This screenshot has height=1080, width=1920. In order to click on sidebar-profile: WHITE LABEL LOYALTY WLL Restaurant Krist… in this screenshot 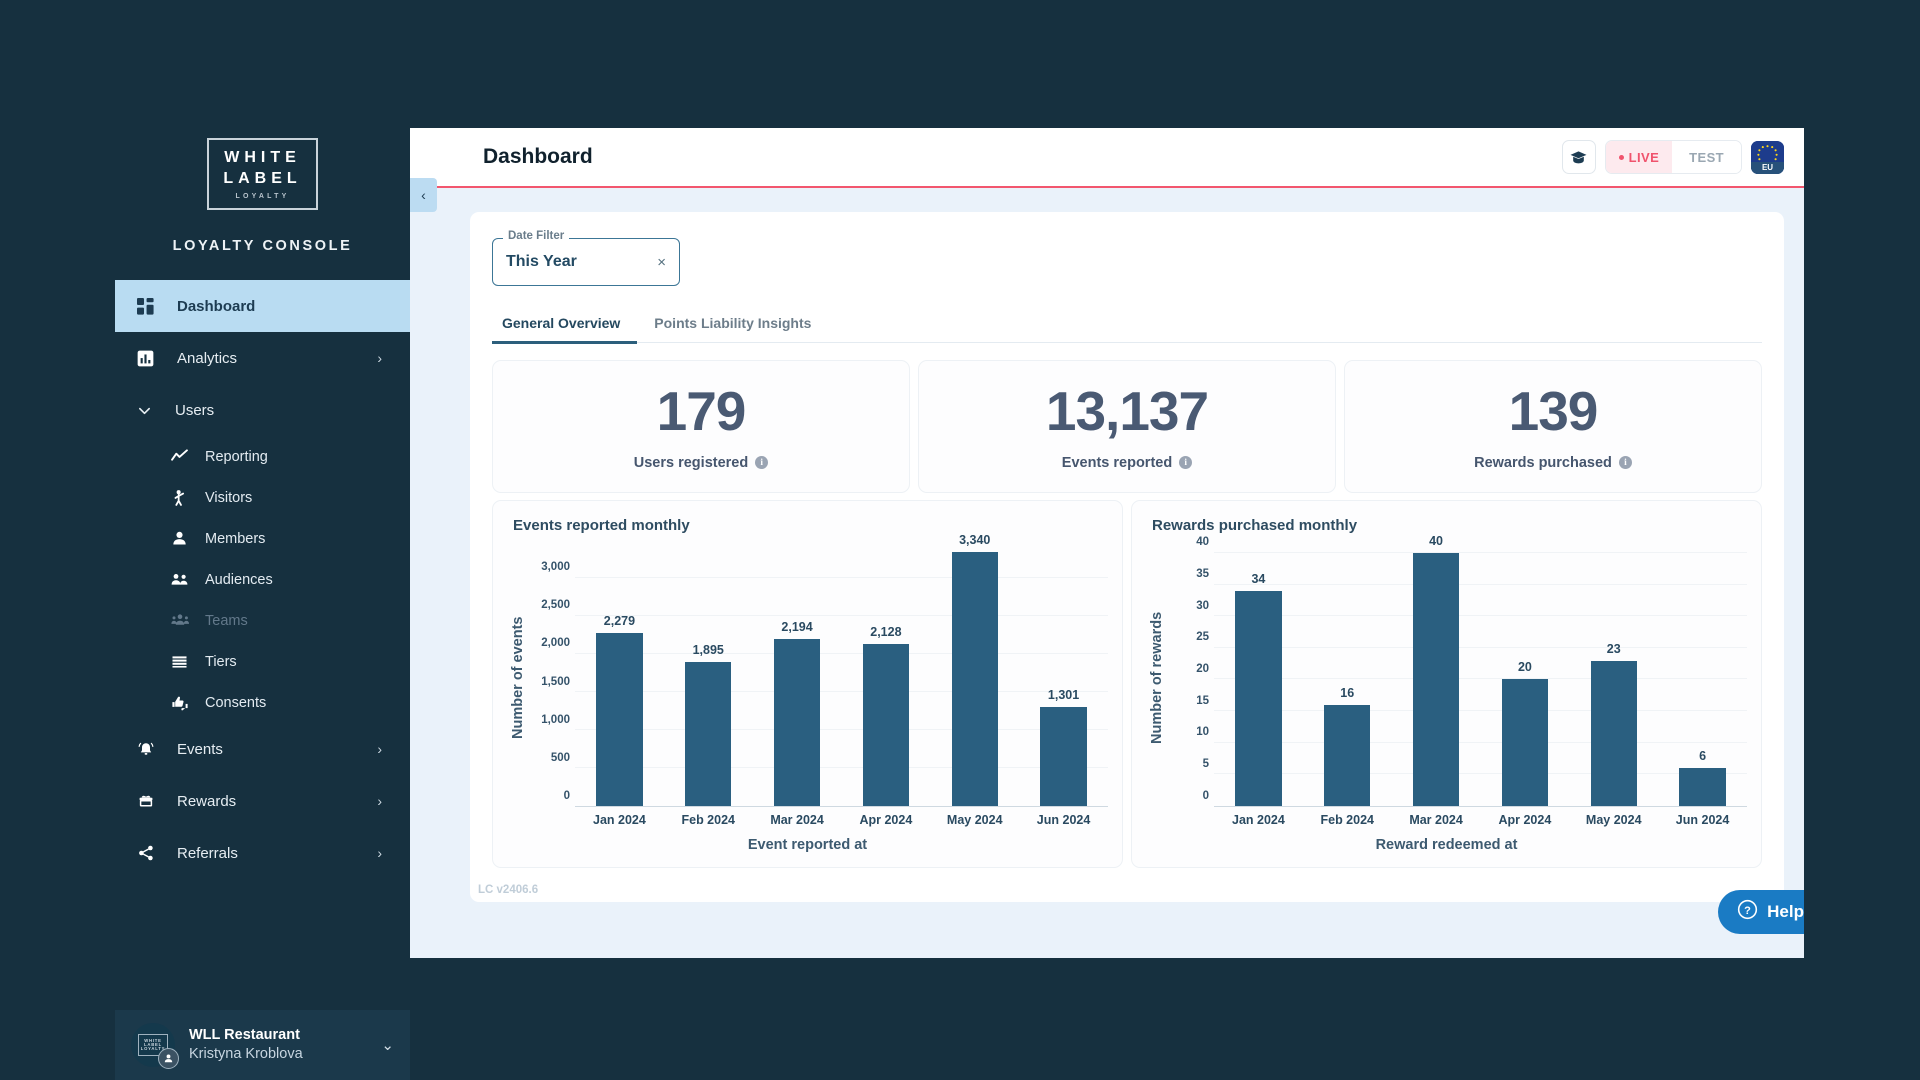, I will do `click(262, 1045)`.